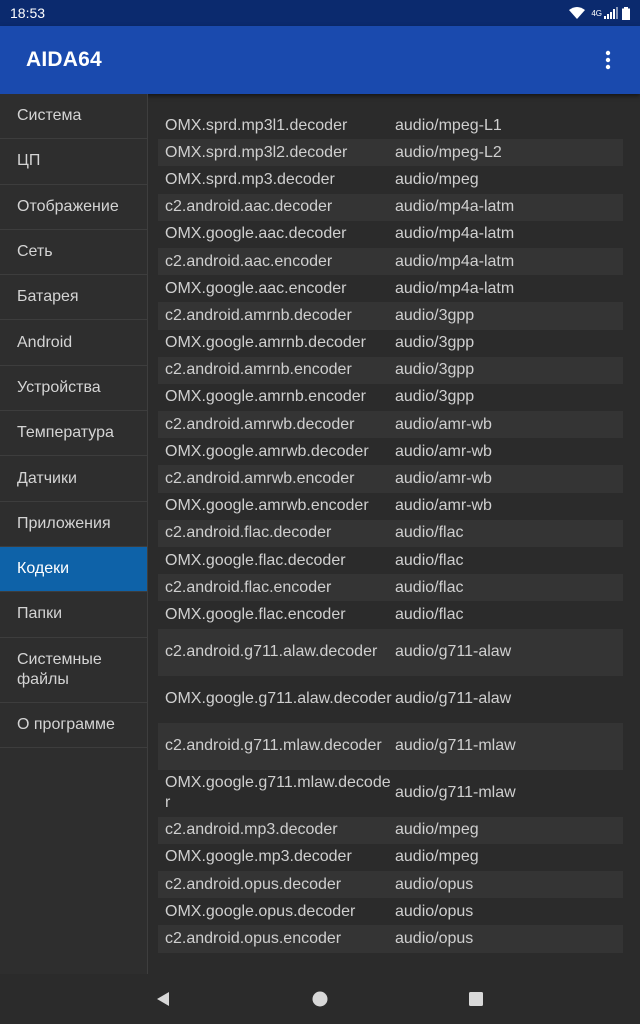  Describe the element at coordinates (73, 162) in the screenshot. I see `sidebar-item-cpu: ЦП` at that location.